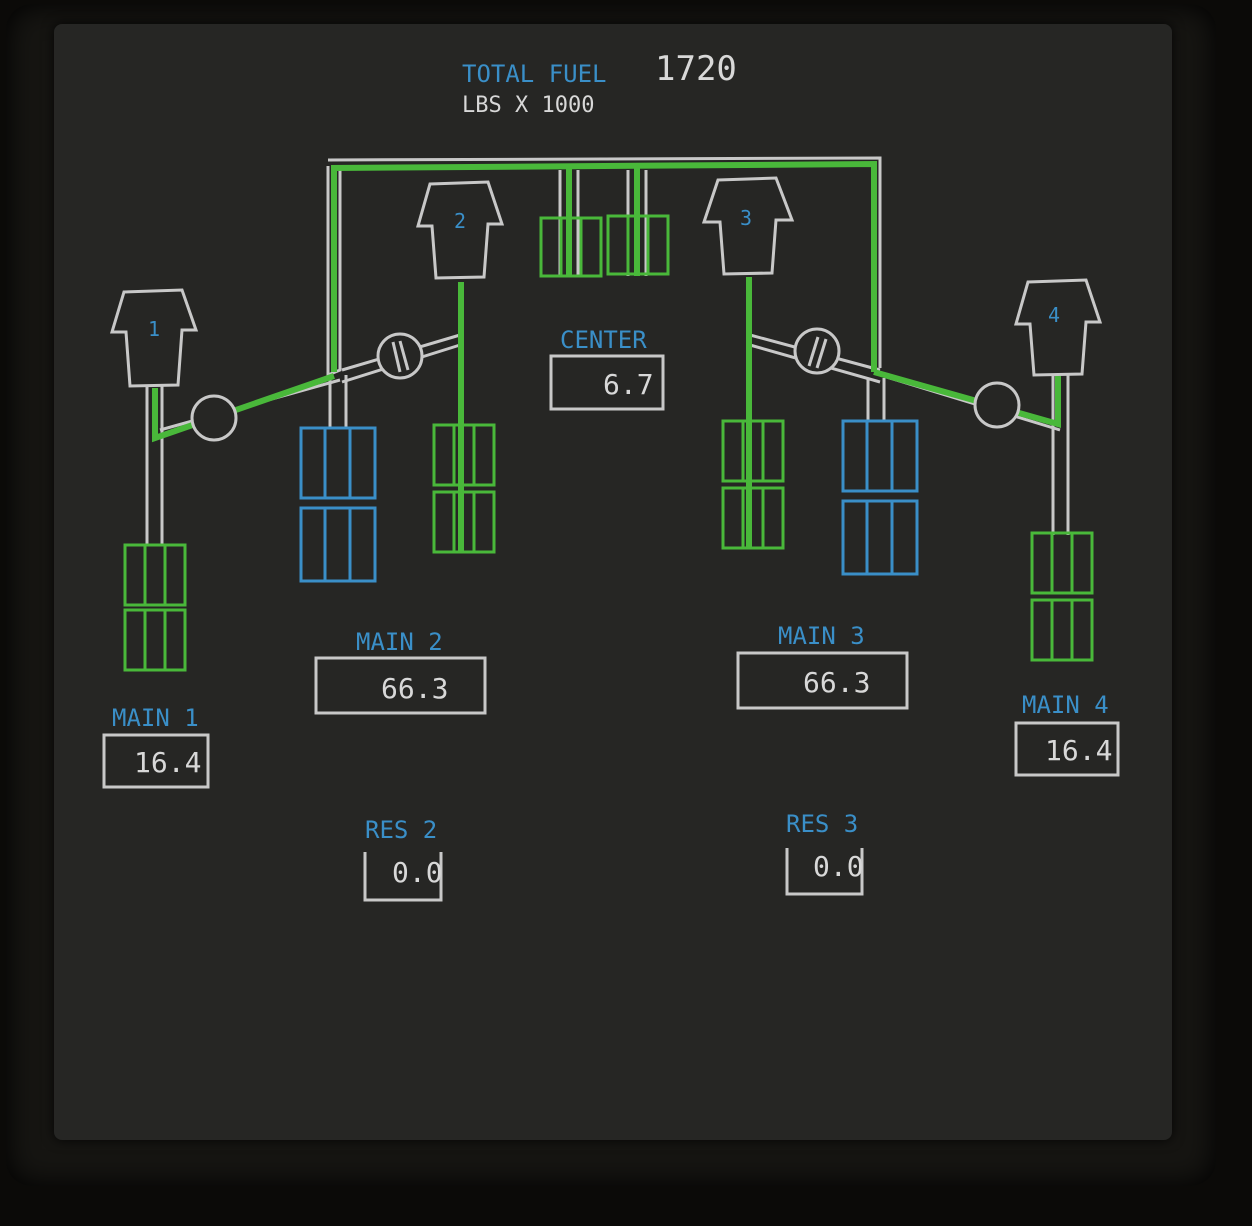 Image resolution: width=1252 pixels, height=1226 pixels. I want to click on engine-4-icon, so click(1058, 327).